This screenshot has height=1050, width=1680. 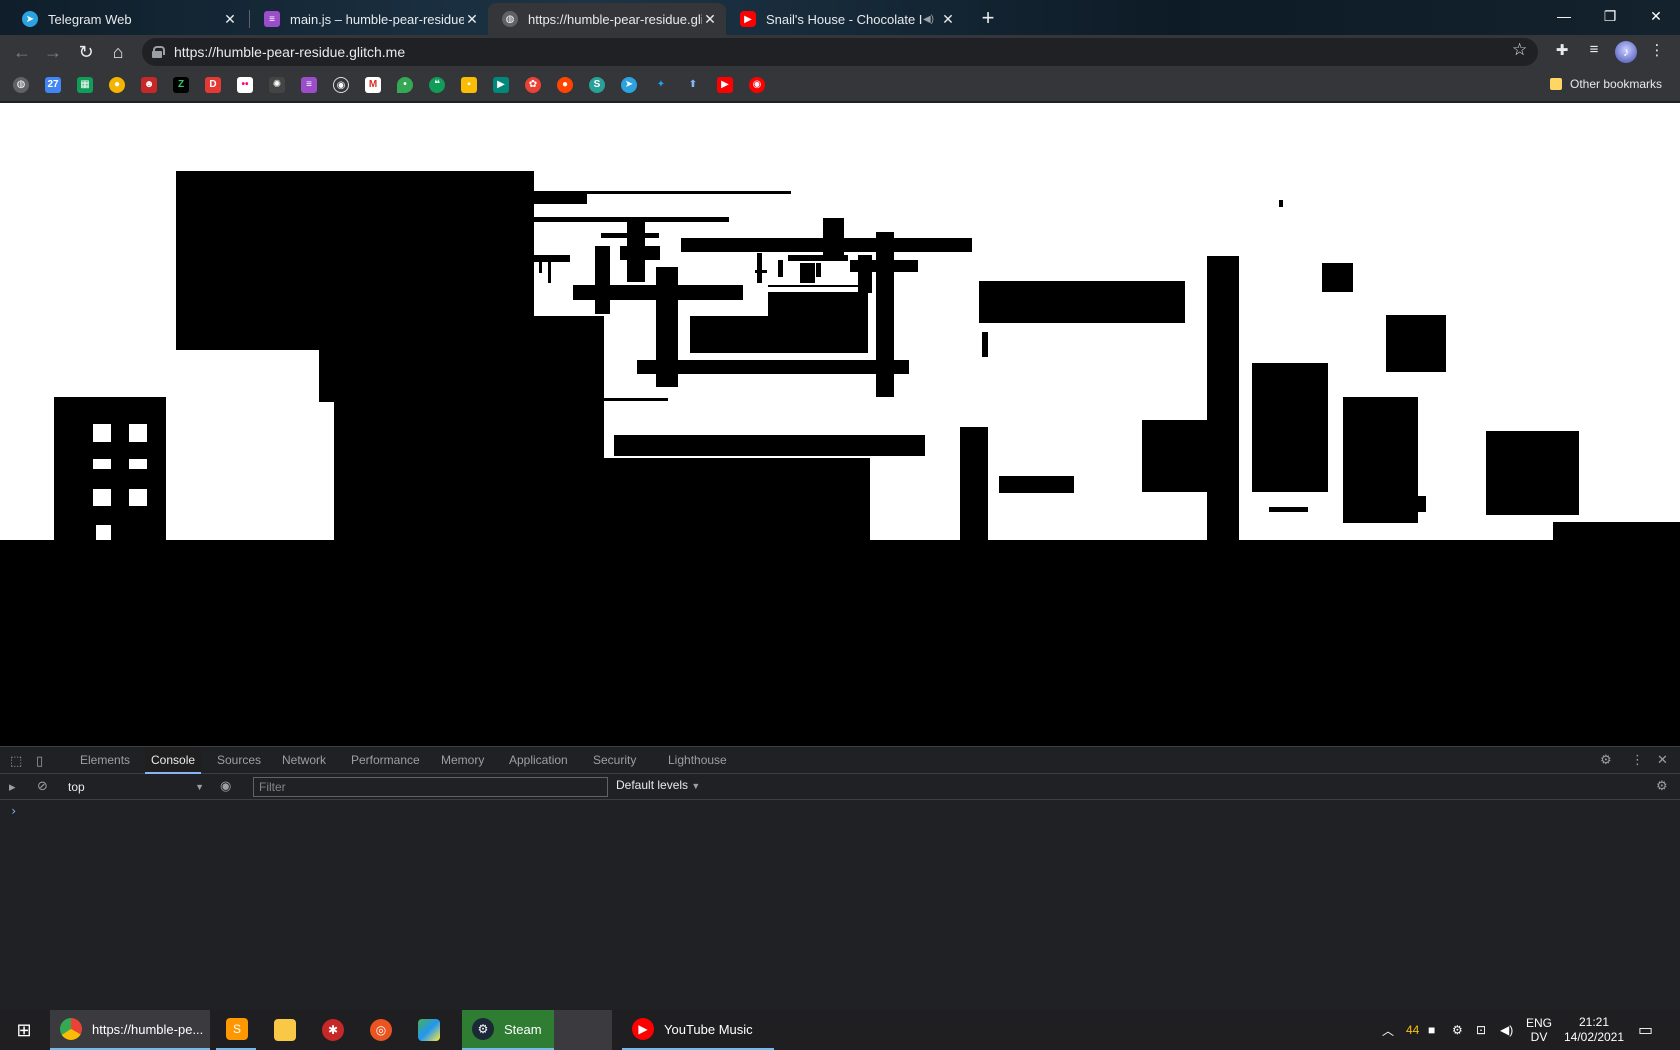 What do you see at coordinates (840, 52) in the screenshot?
I see `address-bar: https://humble-pear-residue.glitch.me` at bounding box center [840, 52].